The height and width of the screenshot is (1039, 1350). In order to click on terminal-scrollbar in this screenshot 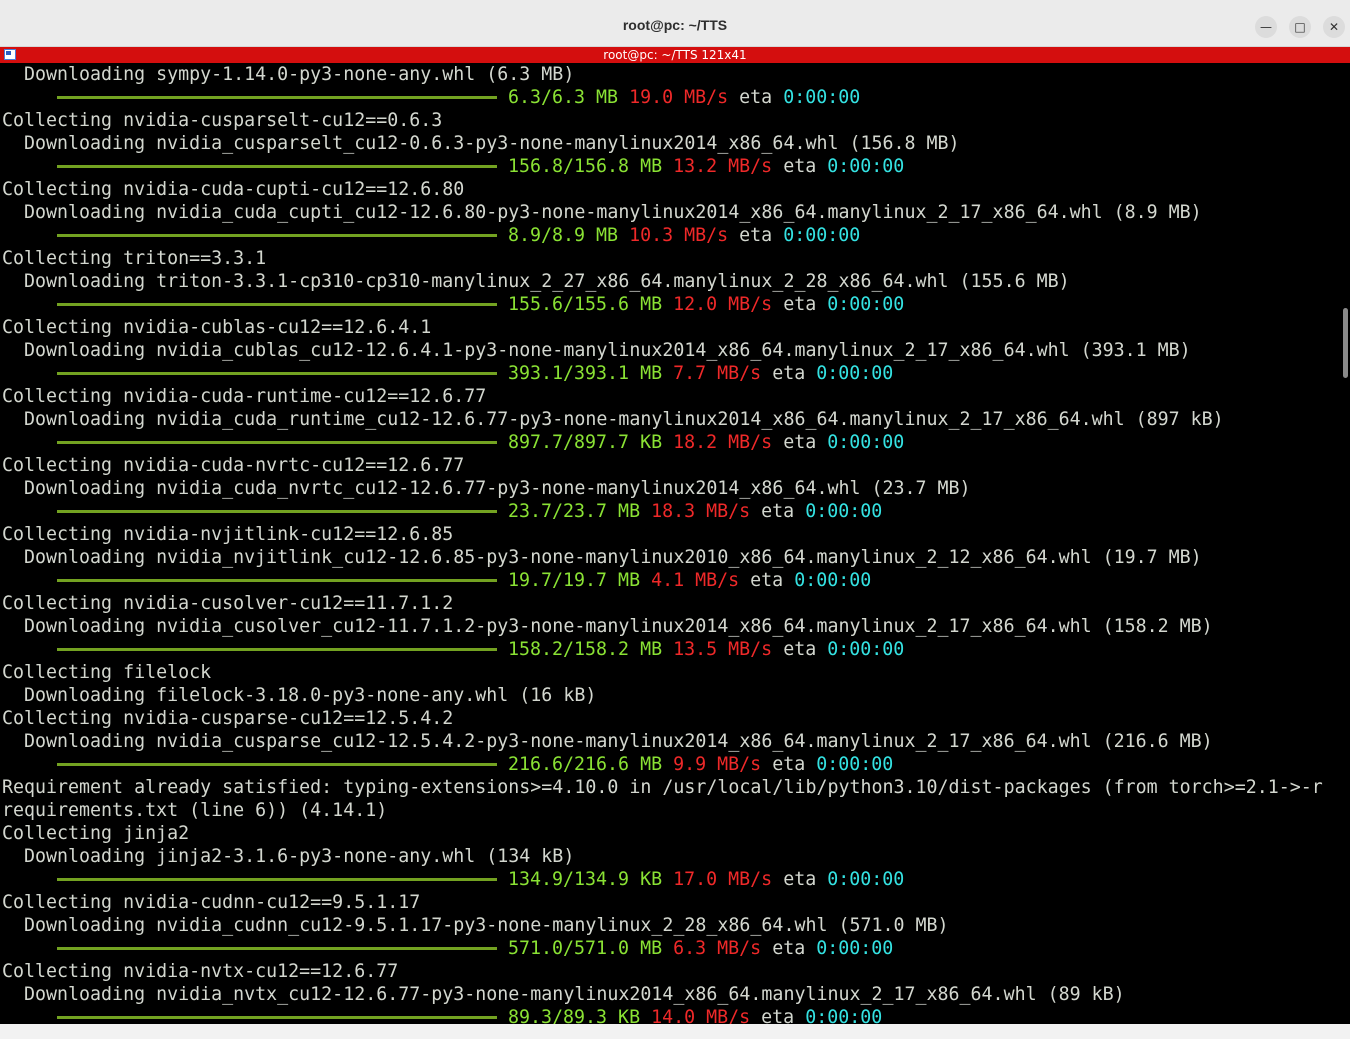, I will do `click(1345, 543)`.